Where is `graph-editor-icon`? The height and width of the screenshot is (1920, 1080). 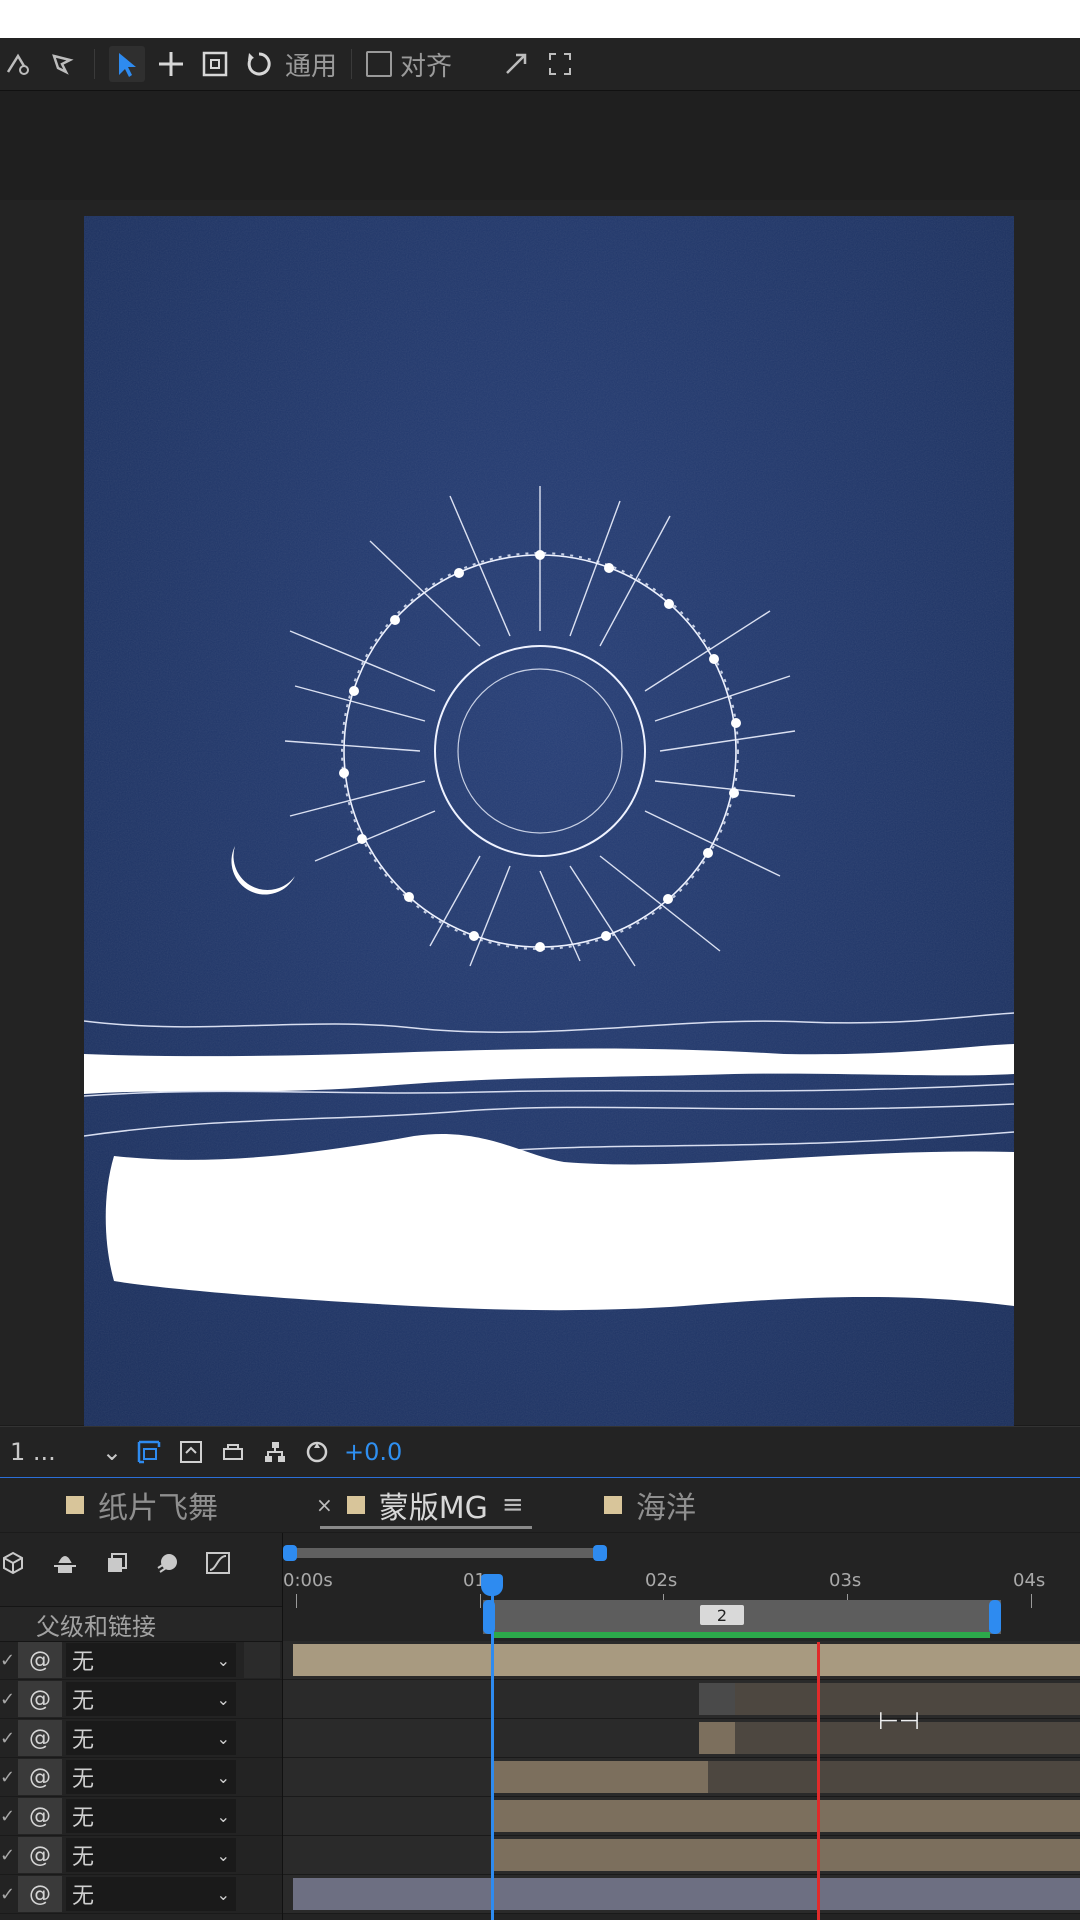 graph-editor-icon is located at coordinates (218, 1565).